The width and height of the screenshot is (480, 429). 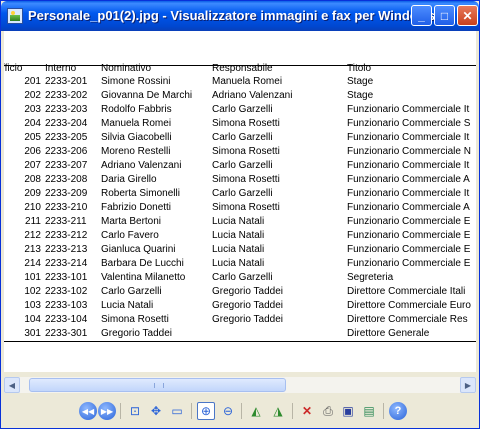 I want to click on cell-name: Adriano Valenzani, so click(x=141, y=165).